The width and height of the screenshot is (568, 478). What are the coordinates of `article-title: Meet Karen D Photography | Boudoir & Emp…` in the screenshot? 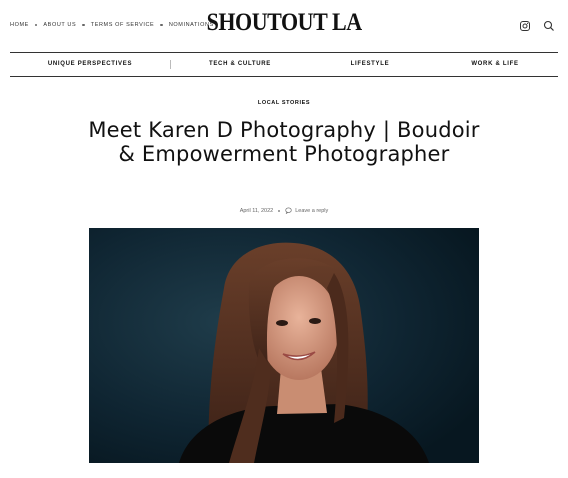 It's located at (284, 142).